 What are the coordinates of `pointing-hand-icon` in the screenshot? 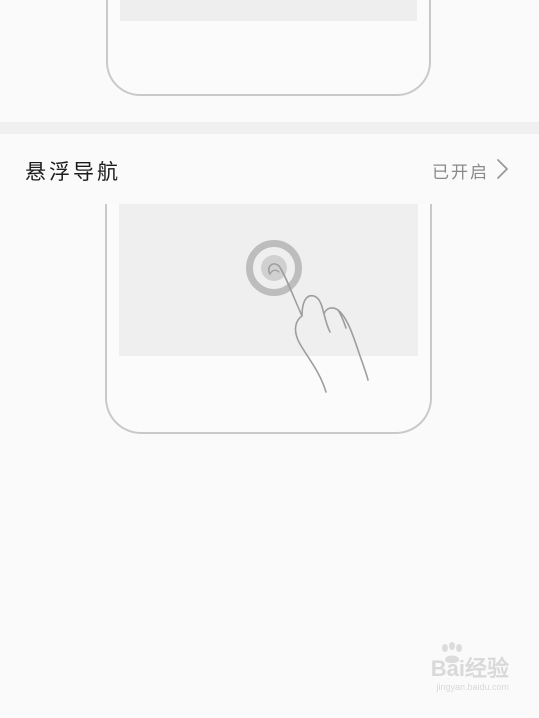 It's located at (318, 328).